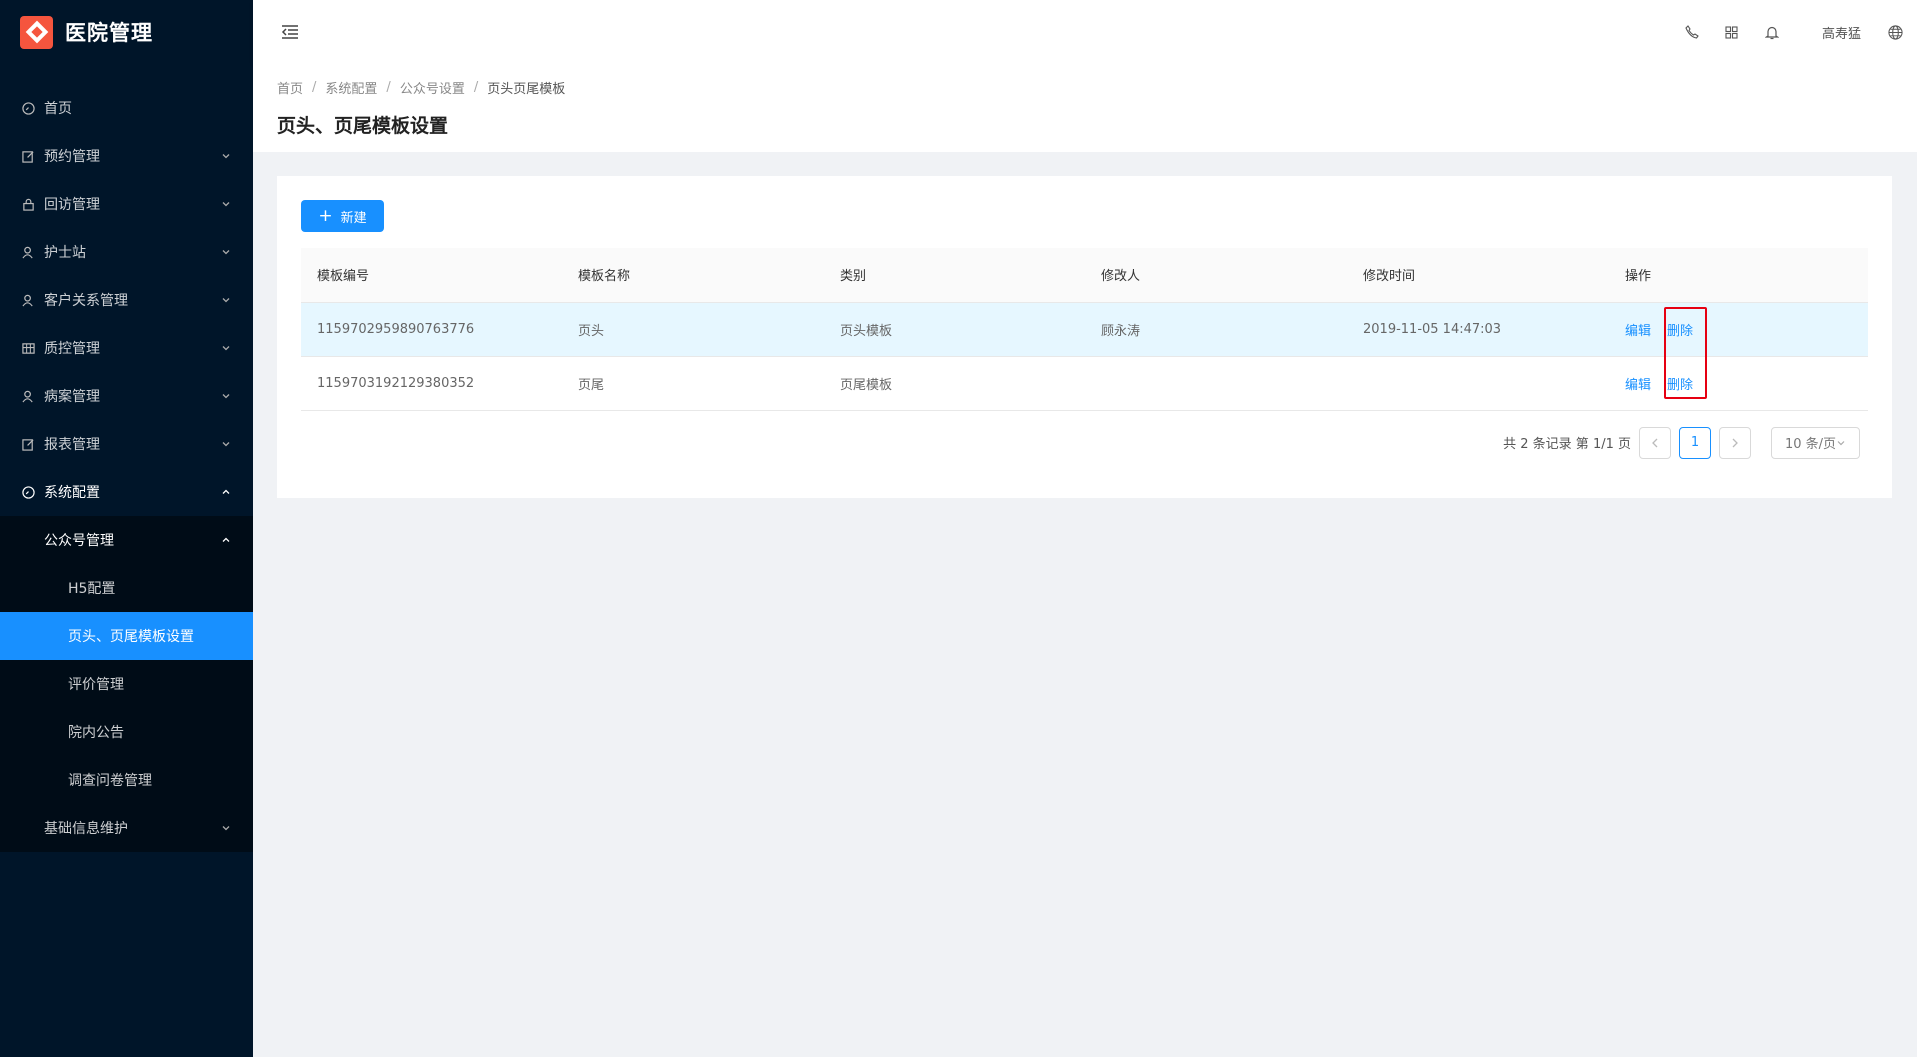  Describe the element at coordinates (126, 204) in the screenshot. I see `sidebar-item-followup: 回访管理` at that location.